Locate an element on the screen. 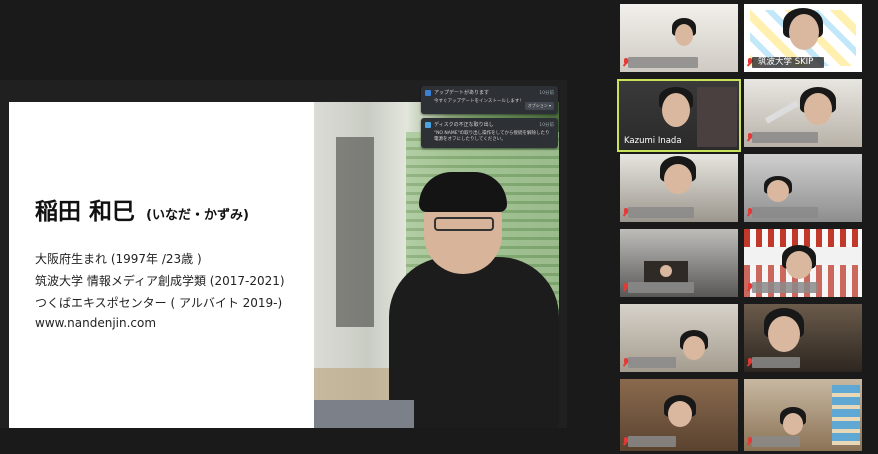 This screenshot has height=454, width=878. photo-person is located at coordinates (464, 295).